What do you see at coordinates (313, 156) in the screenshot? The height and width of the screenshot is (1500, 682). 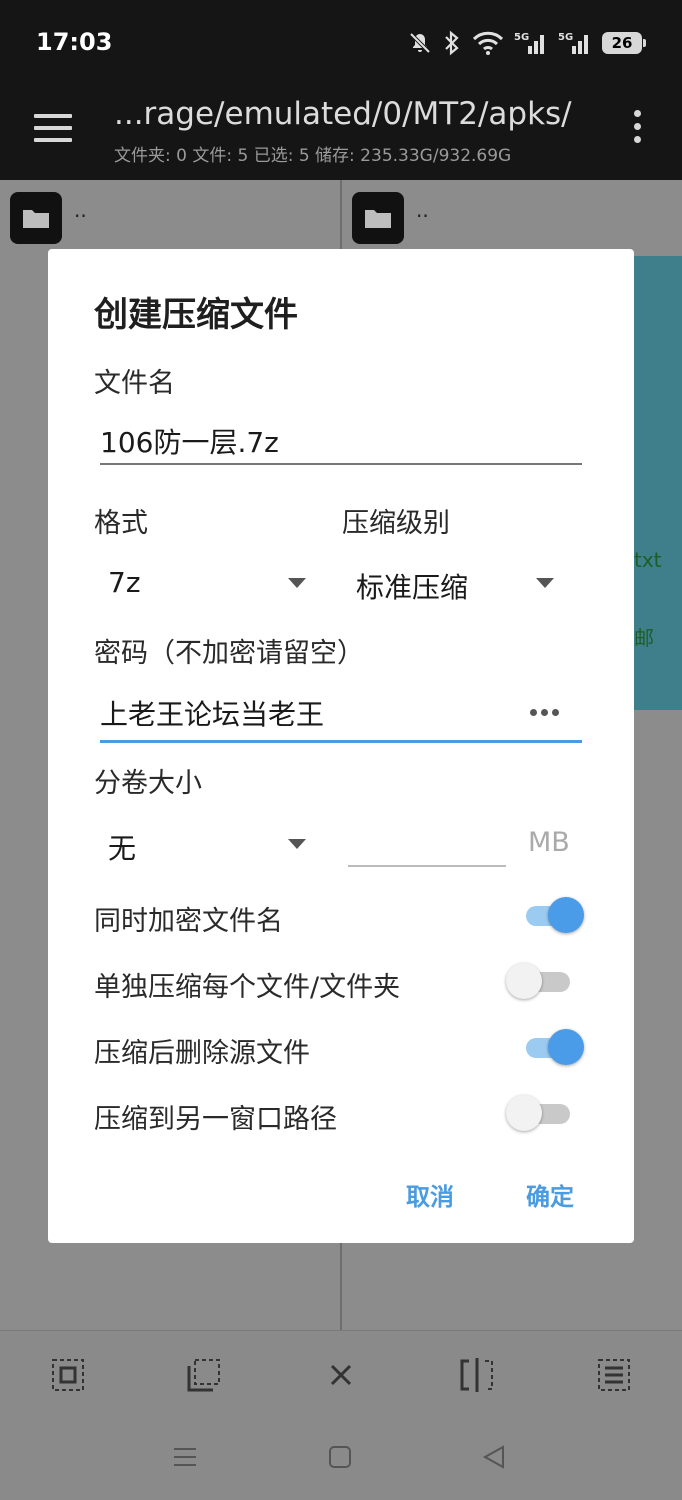 I see `path-info: 文件夹: 0 文件: 5 已选: 5 储存: 235.33G/932.69G` at bounding box center [313, 156].